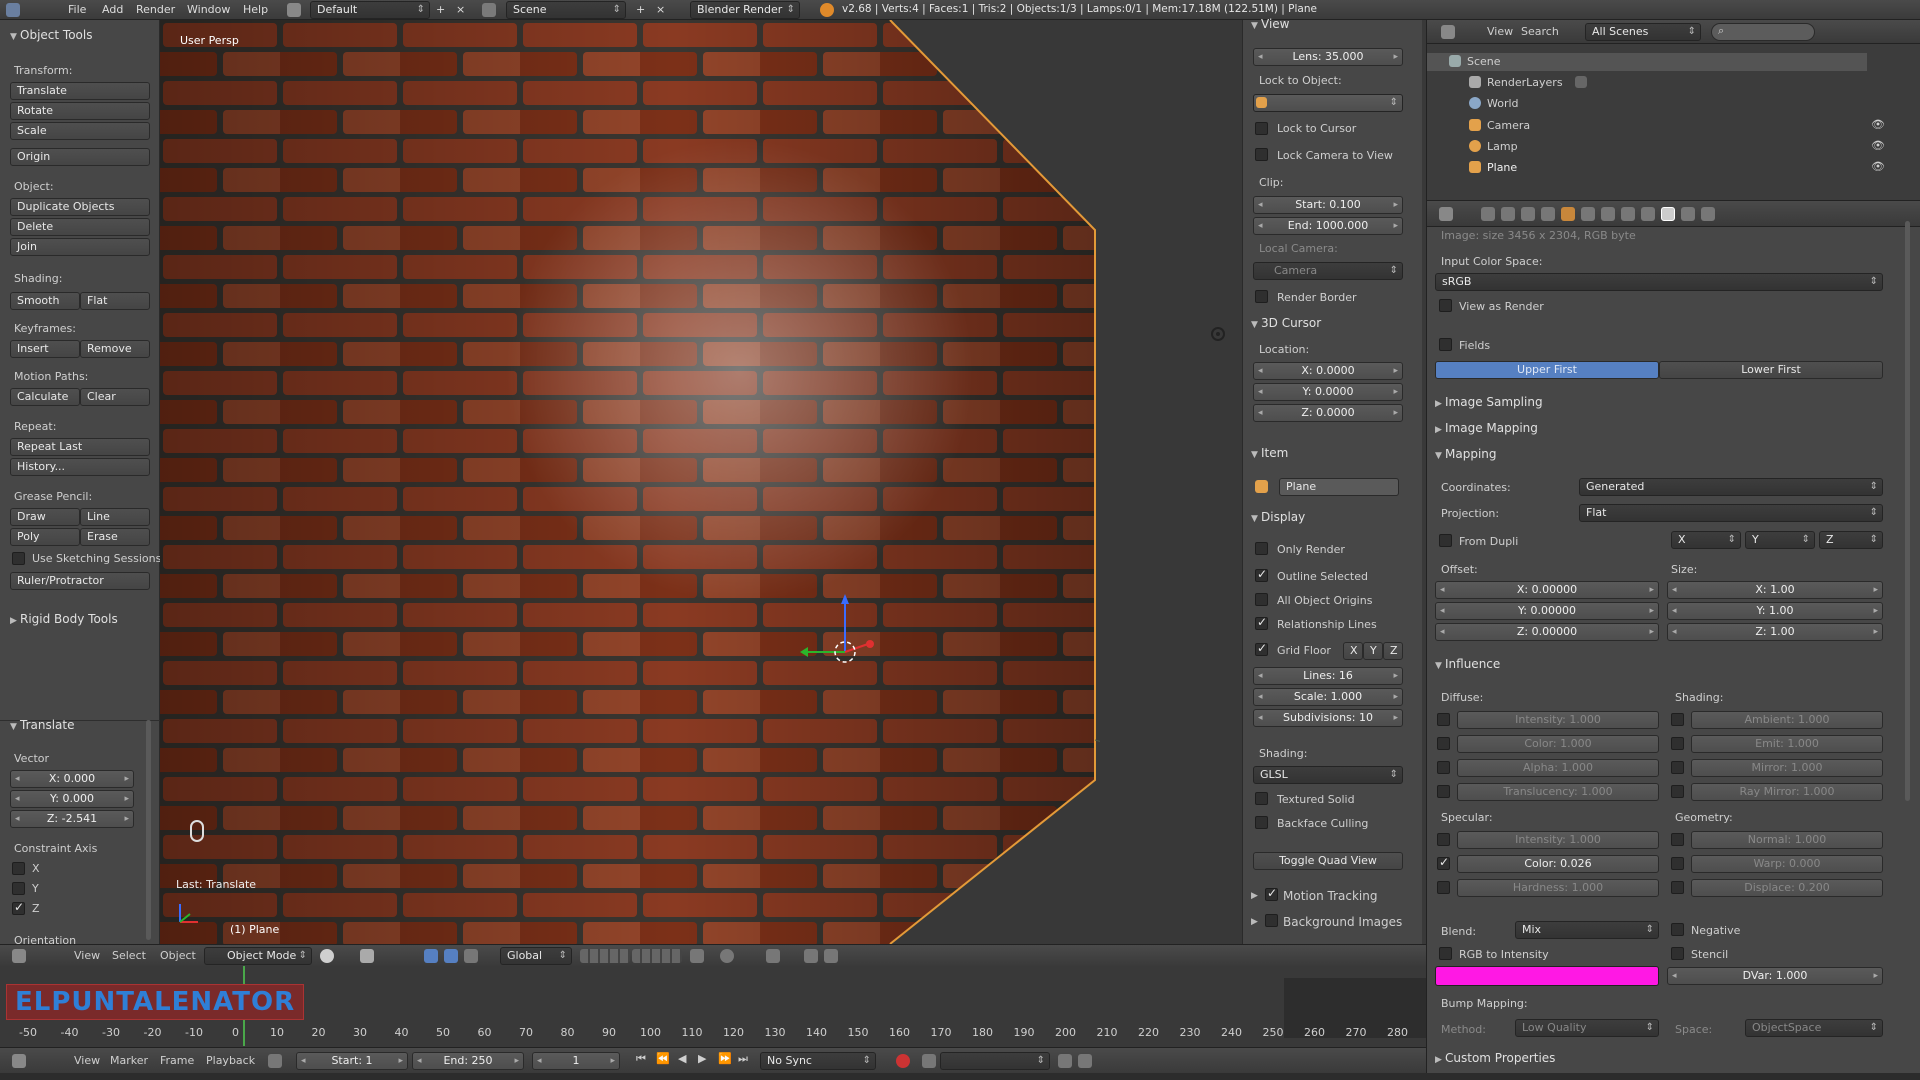 This screenshot has height=1080, width=1920. I want to click on motion-tracking-header: ▶, so click(1256, 894).